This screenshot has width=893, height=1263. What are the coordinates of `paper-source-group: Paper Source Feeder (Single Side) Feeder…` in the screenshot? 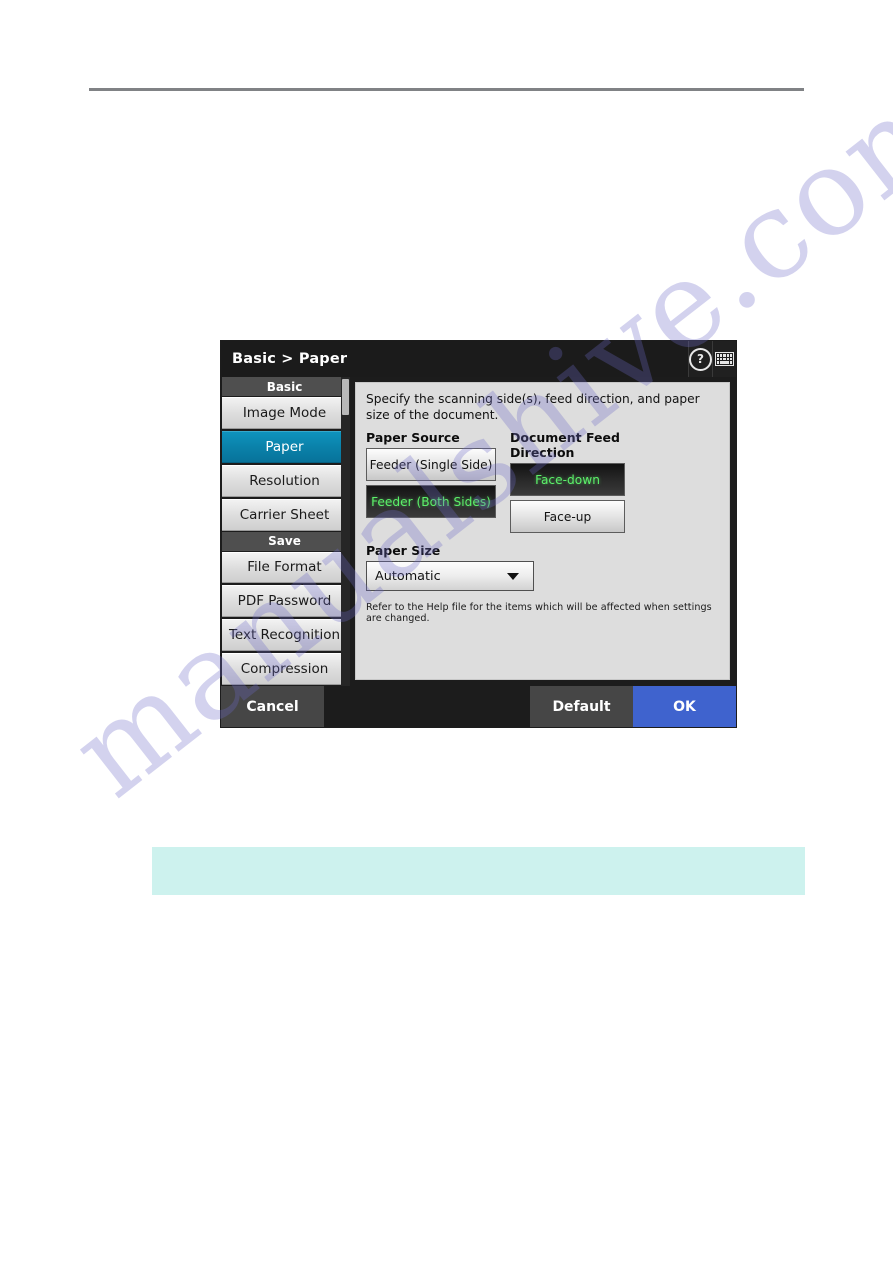 It's located at (431, 481).